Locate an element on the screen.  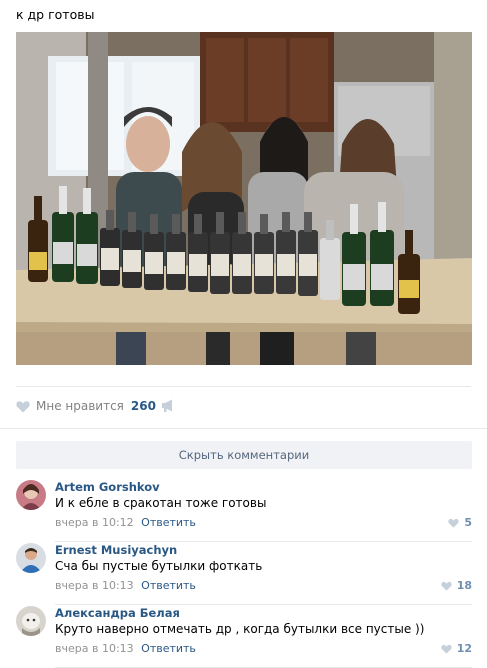
comment-like-button: 18 is located at coordinates (456, 585).